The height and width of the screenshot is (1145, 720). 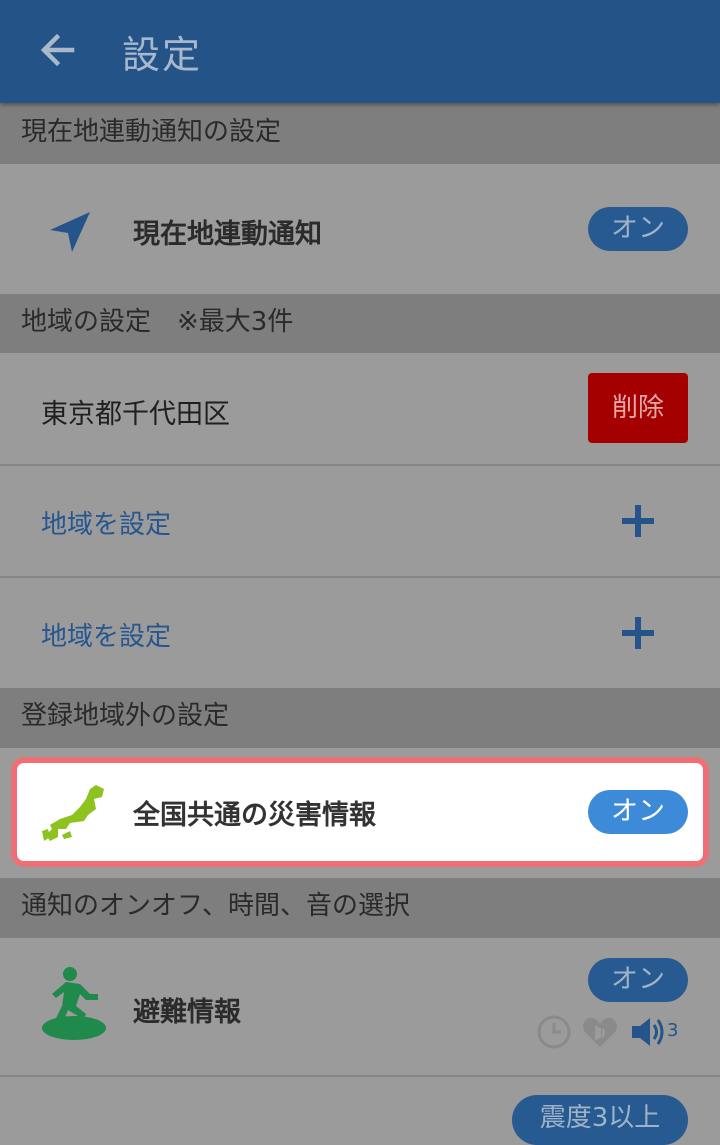 I want to click on navigation-arrow-icon, so click(x=70, y=232).